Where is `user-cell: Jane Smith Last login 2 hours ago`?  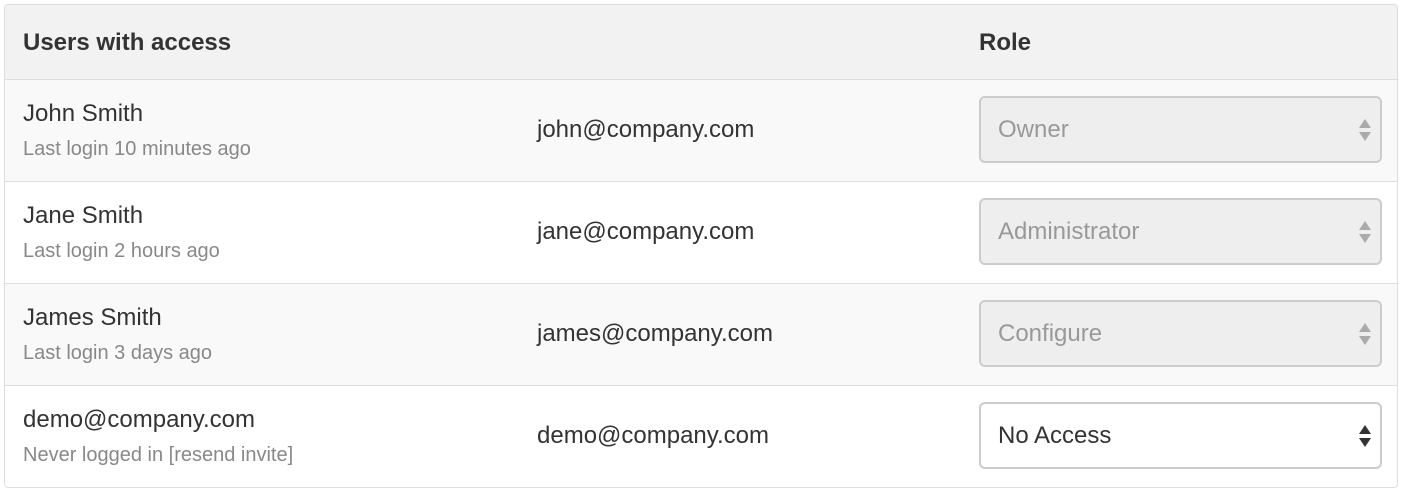
user-cell: Jane Smith Last login 2 hours ago is located at coordinates (121, 232).